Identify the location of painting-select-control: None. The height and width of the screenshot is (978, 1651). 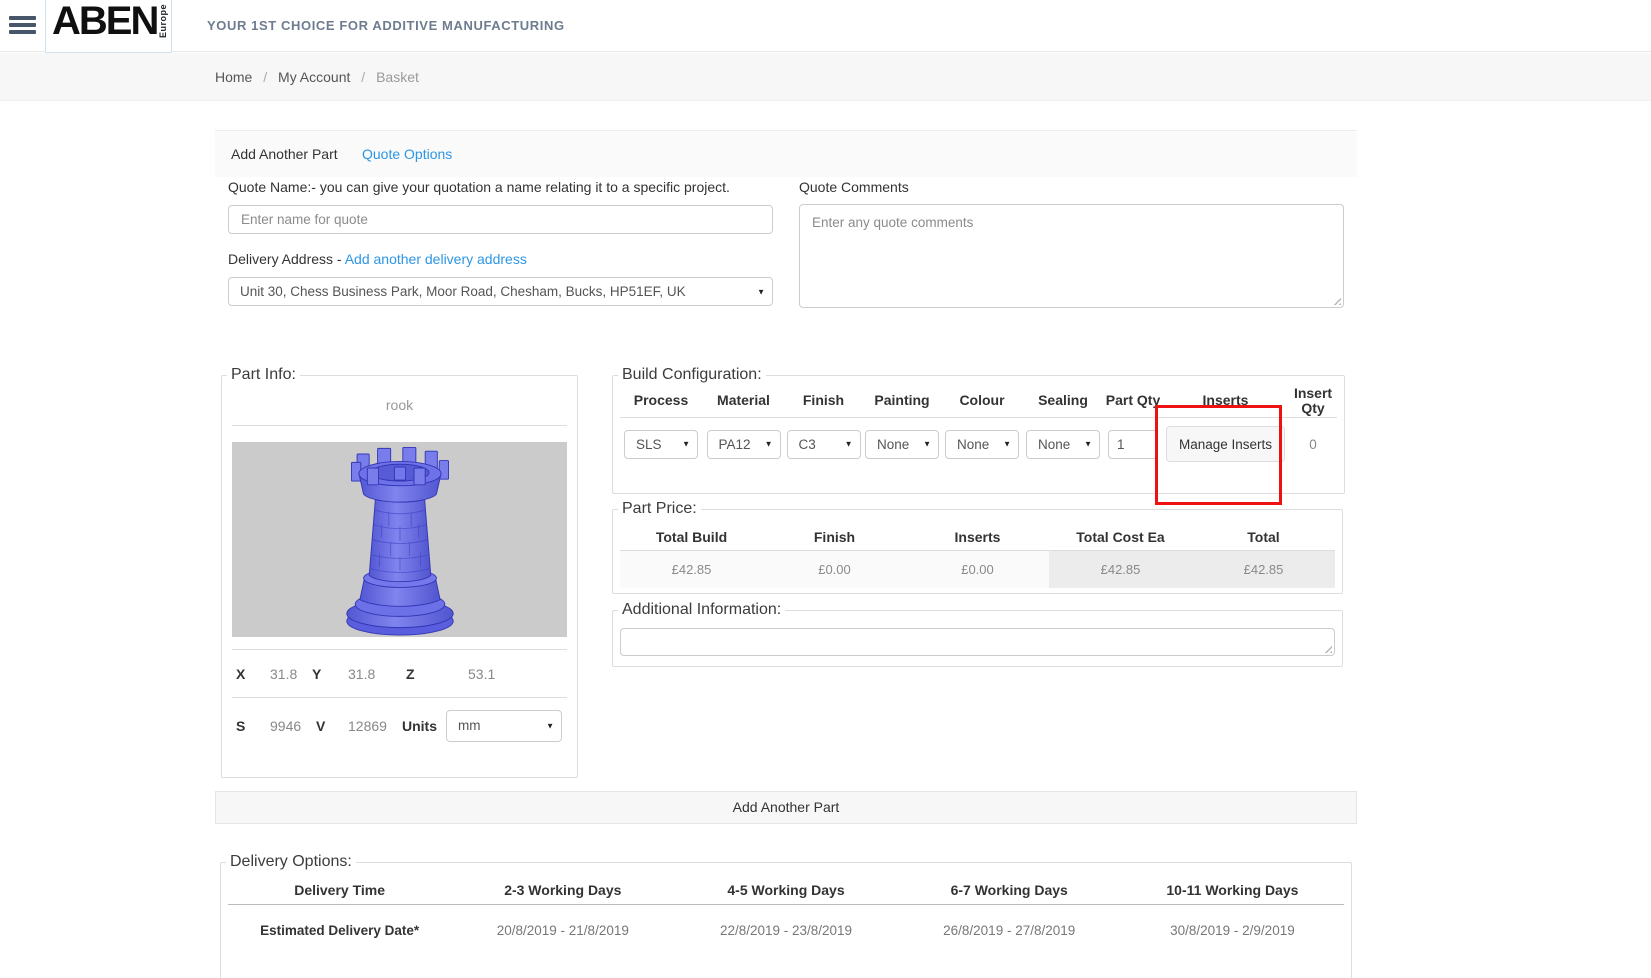
(902, 444).